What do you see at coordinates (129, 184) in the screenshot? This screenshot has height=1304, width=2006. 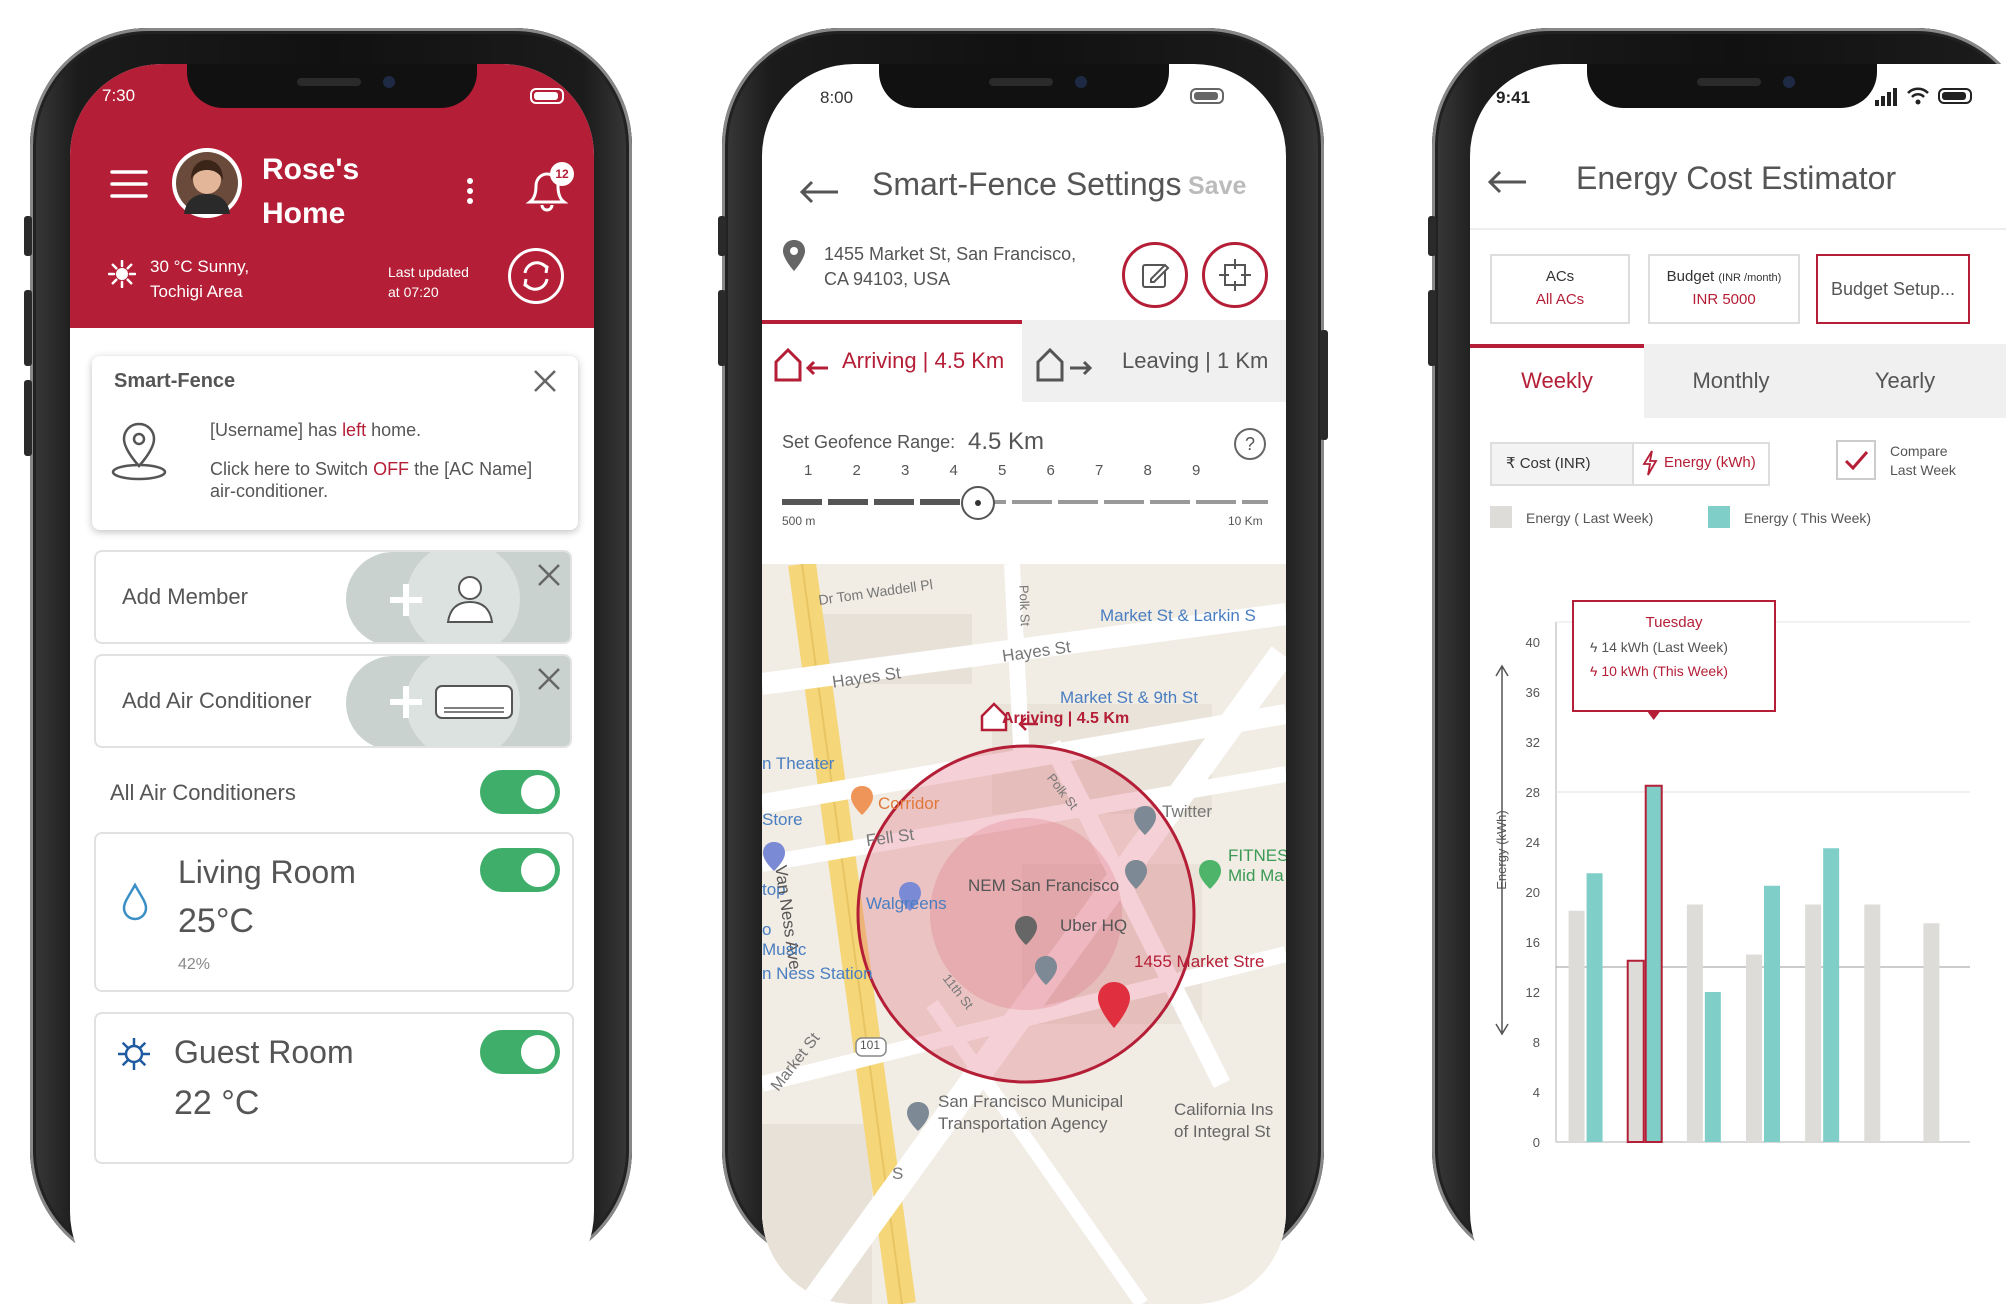 I see `menu-icon` at bounding box center [129, 184].